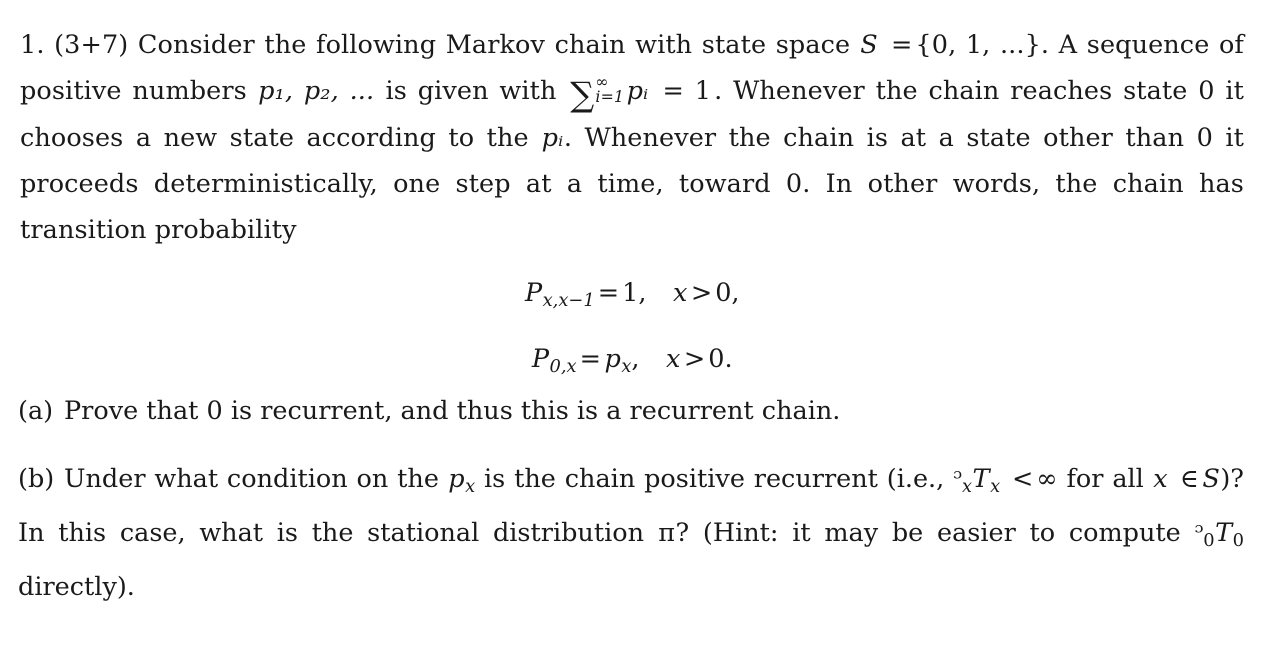 Image resolution: width=1280 pixels, height=655 pixels. I want to click on part-b-text-2: is the chain positive recurrent (i.e.,, so click(714, 479).